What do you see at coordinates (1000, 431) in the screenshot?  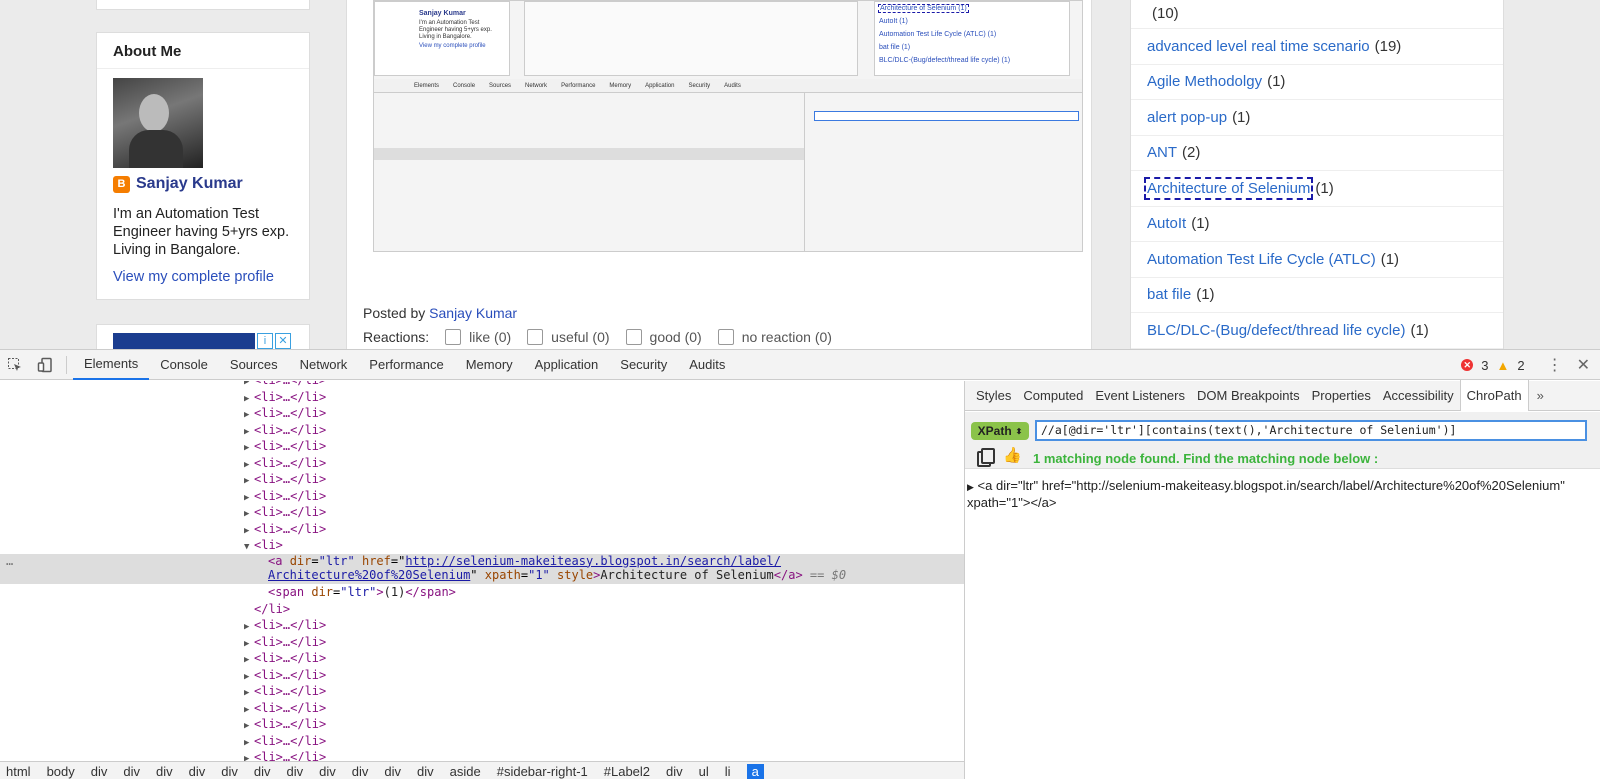 I see `selector-type-dropdown: XPath ⬍` at bounding box center [1000, 431].